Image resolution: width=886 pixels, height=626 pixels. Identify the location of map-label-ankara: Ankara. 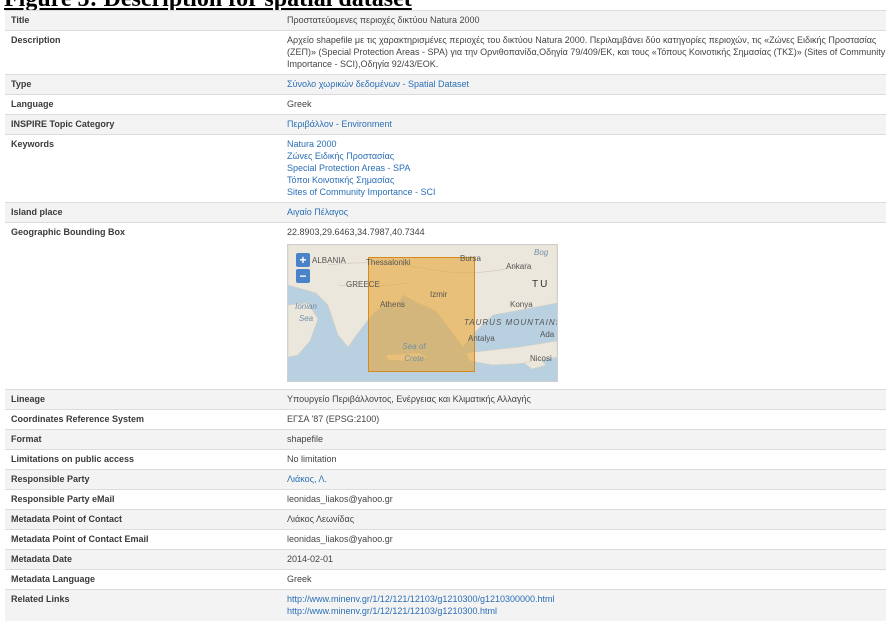
(519, 266).